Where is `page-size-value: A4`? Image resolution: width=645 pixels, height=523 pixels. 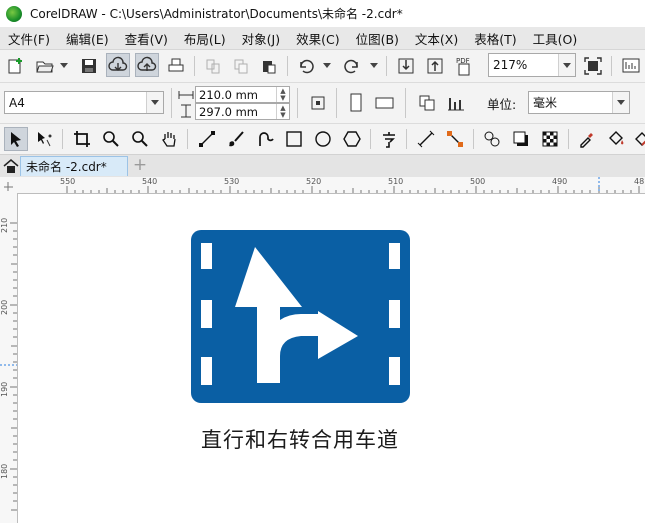 page-size-value: A4 is located at coordinates (17, 102).